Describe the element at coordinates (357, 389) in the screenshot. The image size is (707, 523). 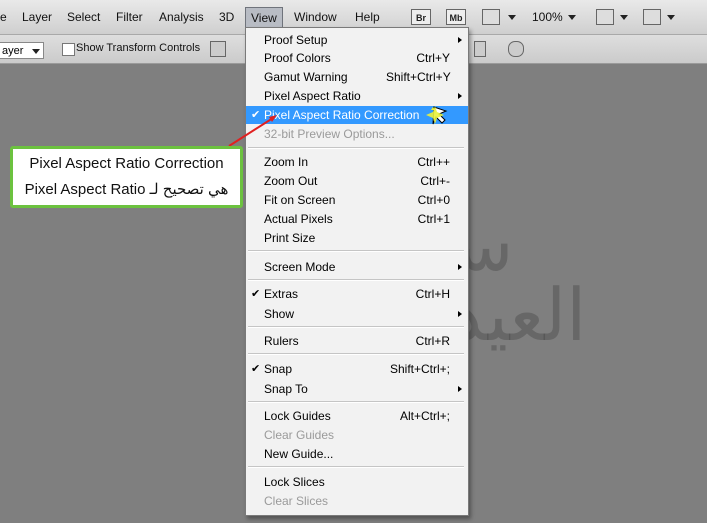
I see `menu-item-snap-to: Snap To` at that location.